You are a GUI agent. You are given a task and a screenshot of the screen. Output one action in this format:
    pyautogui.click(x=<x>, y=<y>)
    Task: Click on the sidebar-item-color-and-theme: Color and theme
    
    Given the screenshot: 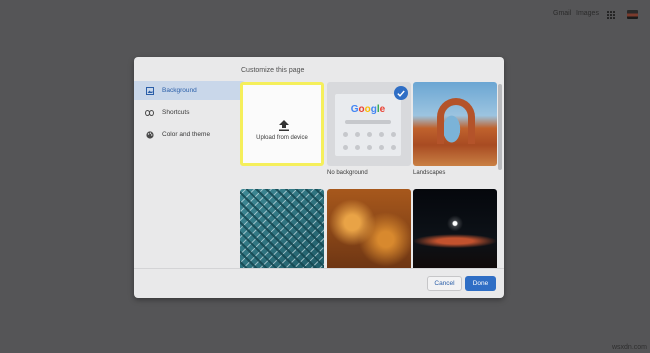 What is the action you would take?
    pyautogui.click(x=194, y=134)
    